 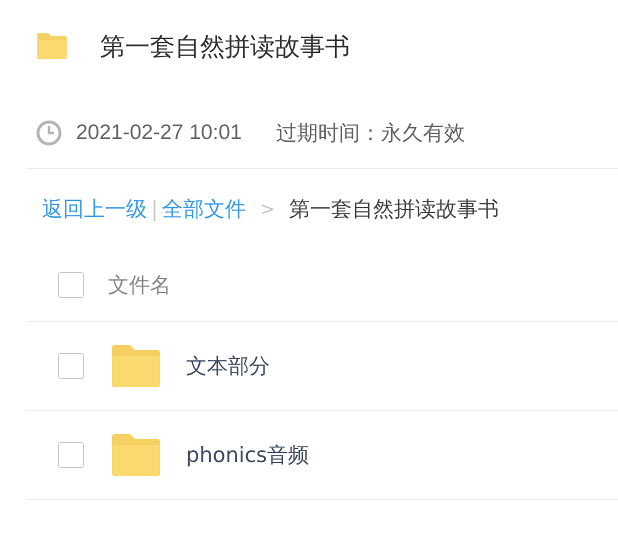 What do you see at coordinates (139, 285) in the screenshot?
I see `column-header: 文件名` at bounding box center [139, 285].